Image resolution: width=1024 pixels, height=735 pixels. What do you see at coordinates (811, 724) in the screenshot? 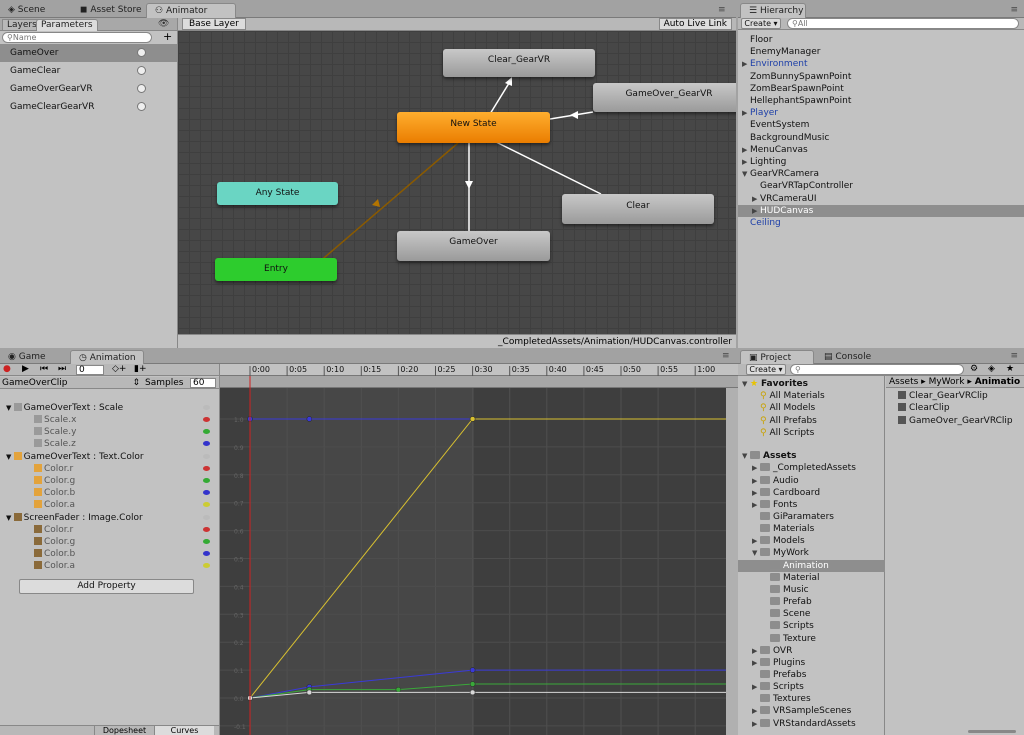
I see `project-folder: ▶ VRStandardAssets` at bounding box center [811, 724].